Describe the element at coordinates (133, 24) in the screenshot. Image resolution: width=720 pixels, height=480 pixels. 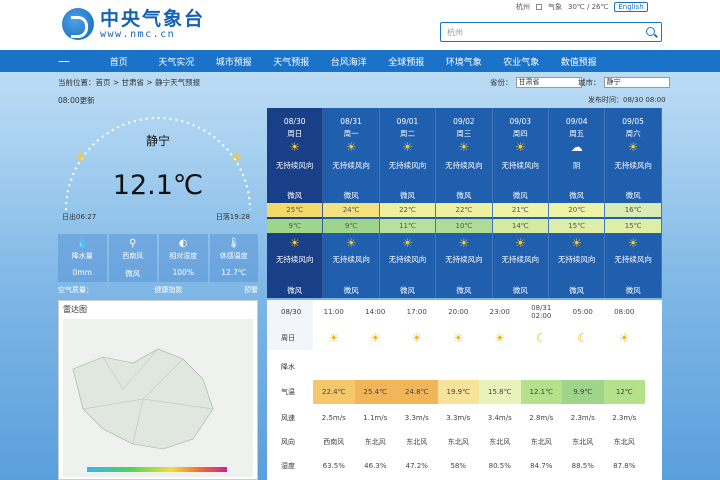
I see `site-logo: 中央气象台 www.nmc.cn` at that location.